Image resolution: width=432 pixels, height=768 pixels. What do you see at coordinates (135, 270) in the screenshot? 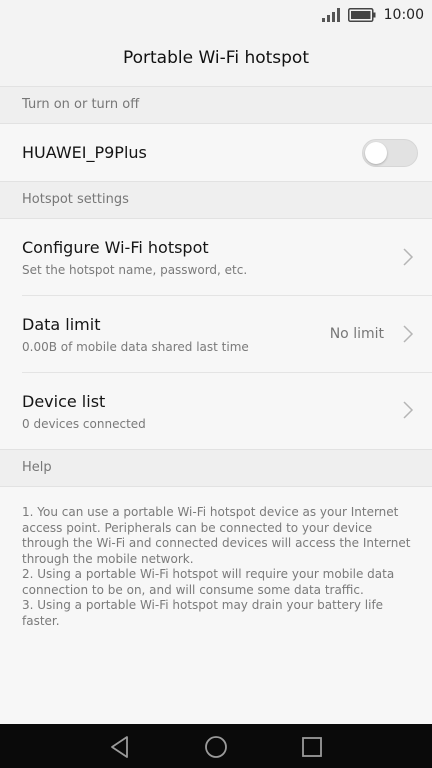
I see `configure-hotspot-subtitle: Set the hotspot name, password, etc.` at bounding box center [135, 270].